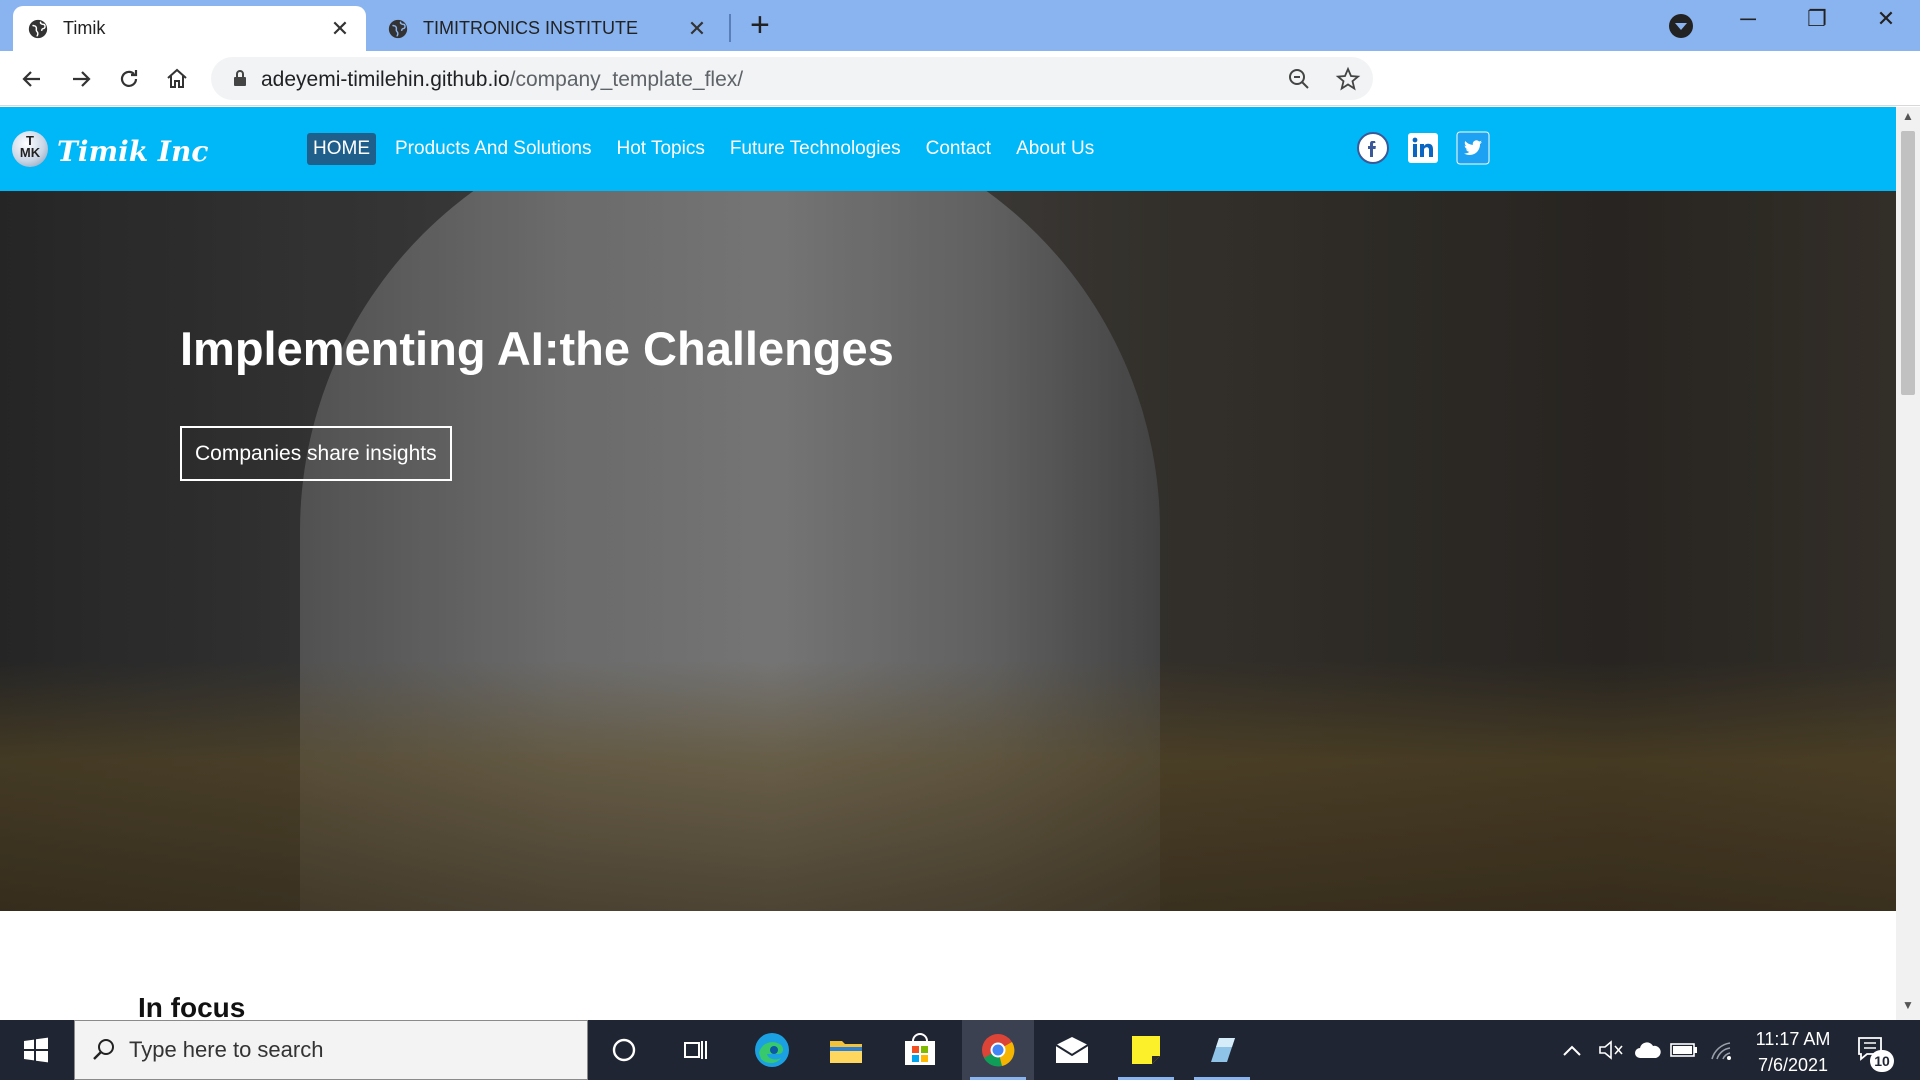 This screenshot has width=1920, height=1080. What do you see at coordinates (1886, 19) in the screenshot?
I see `window-close-button: ✕` at bounding box center [1886, 19].